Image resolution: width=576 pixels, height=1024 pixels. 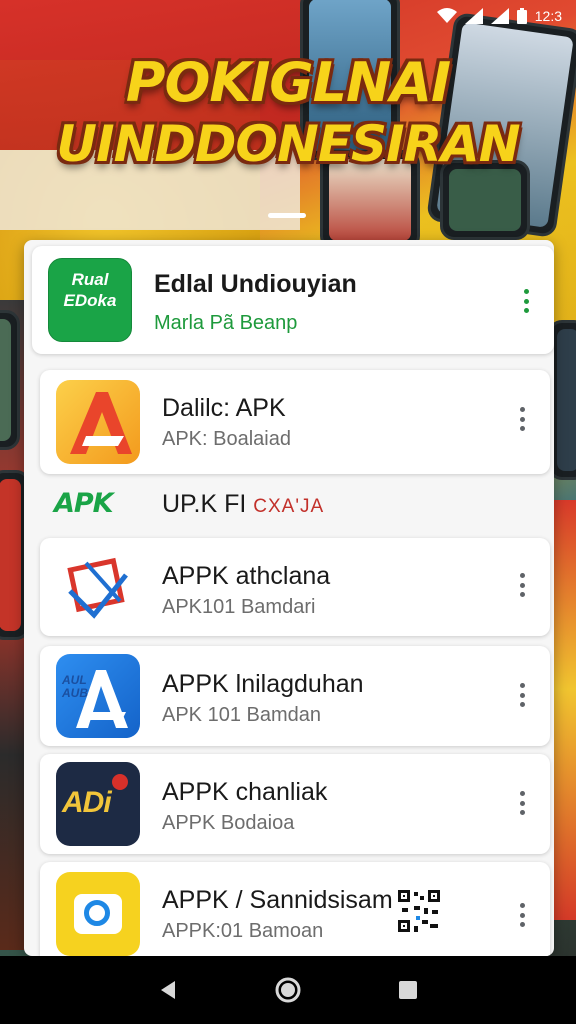 What do you see at coordinates (168, 990) in the screenshot?
I see `back-icon` at bounding box center [168, 990].